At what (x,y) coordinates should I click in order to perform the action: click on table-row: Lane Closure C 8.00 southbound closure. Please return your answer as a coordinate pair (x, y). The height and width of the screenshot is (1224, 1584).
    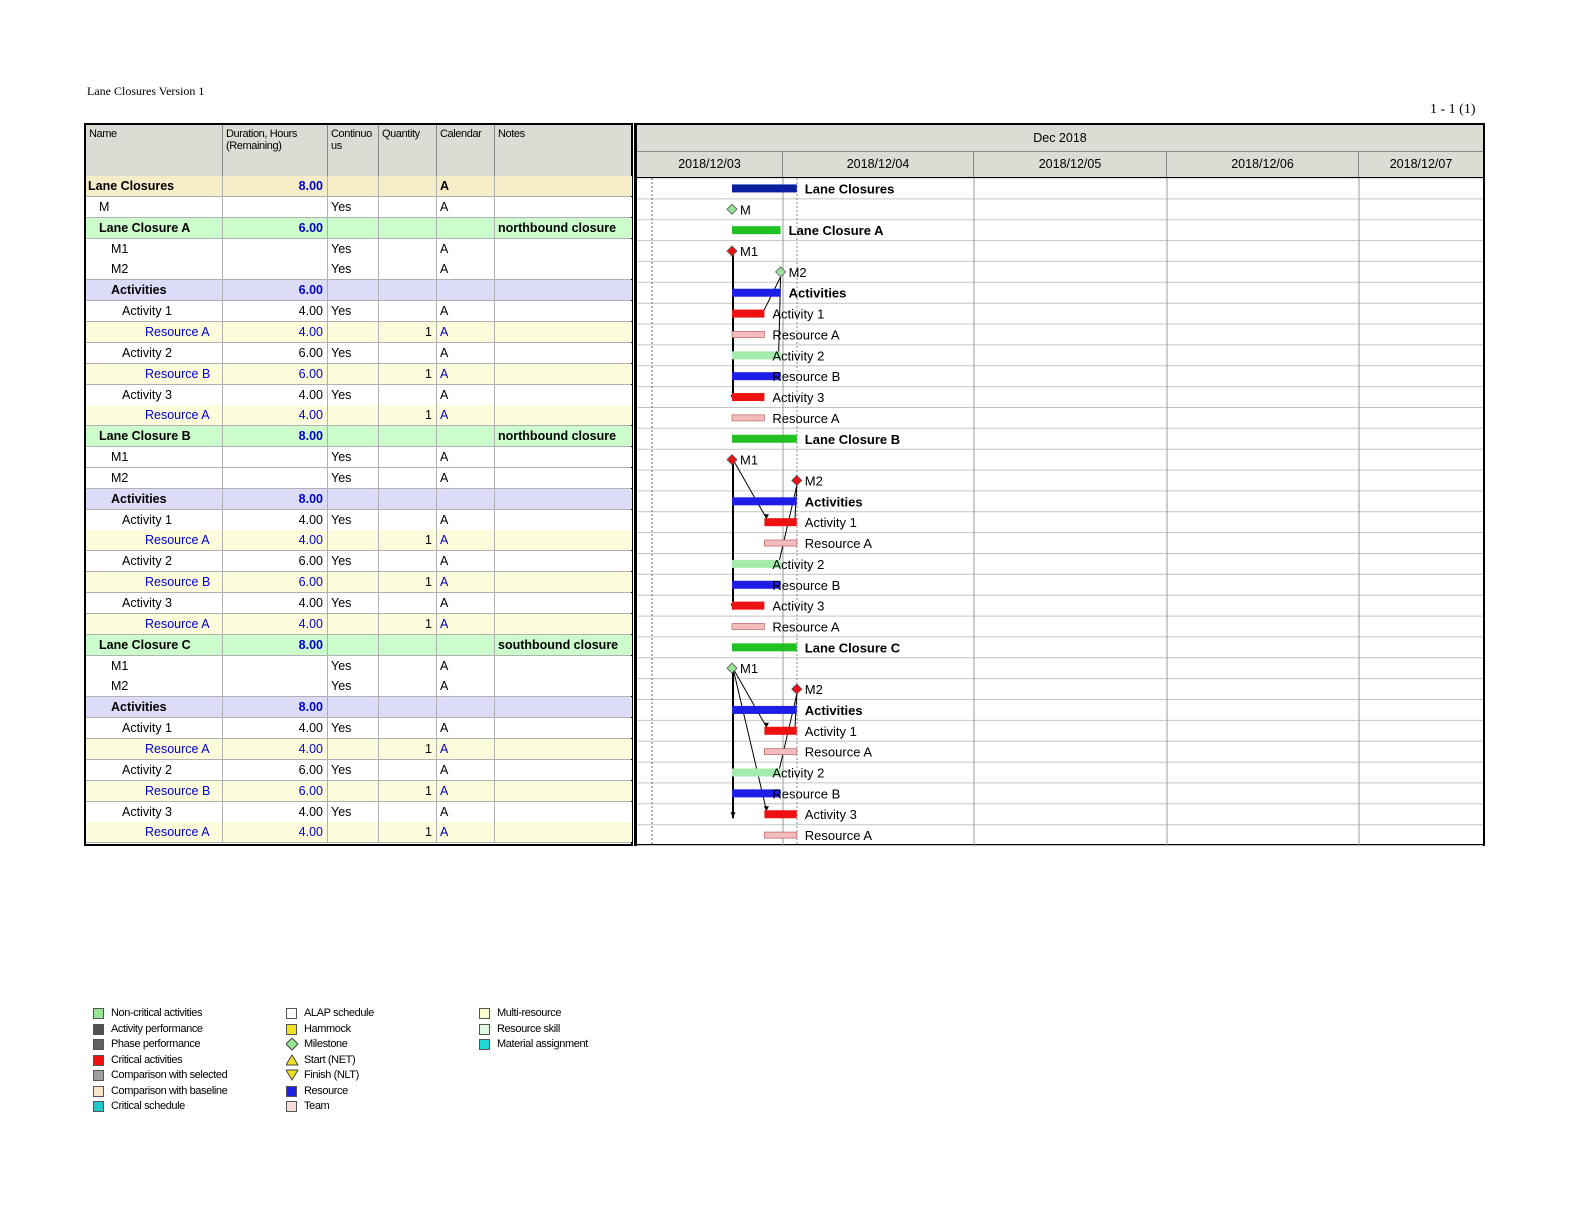
    Looking at the image, I should click on (359, 645).